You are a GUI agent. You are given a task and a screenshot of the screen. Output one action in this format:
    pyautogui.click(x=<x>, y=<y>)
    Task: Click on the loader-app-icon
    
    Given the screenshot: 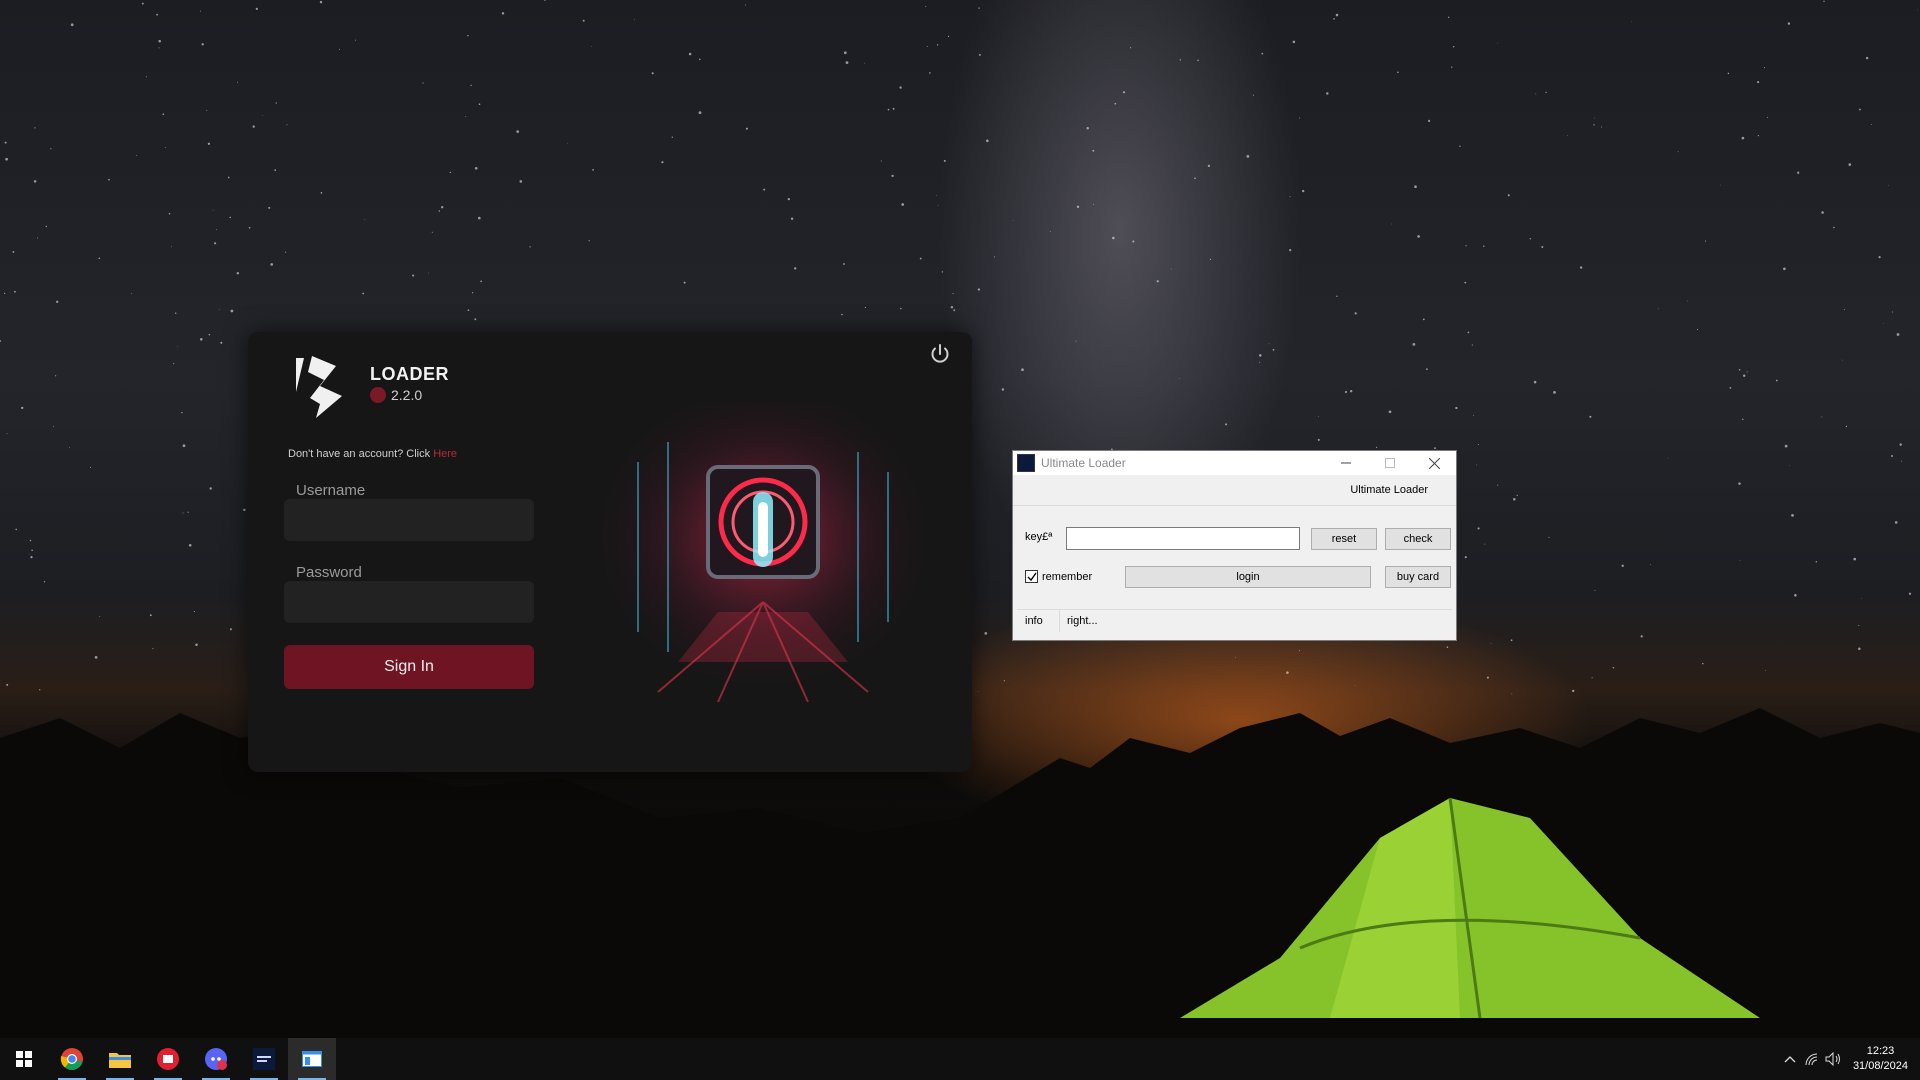 What is the action you would take?
    pyautogui.click(x=264, y=1059)
    